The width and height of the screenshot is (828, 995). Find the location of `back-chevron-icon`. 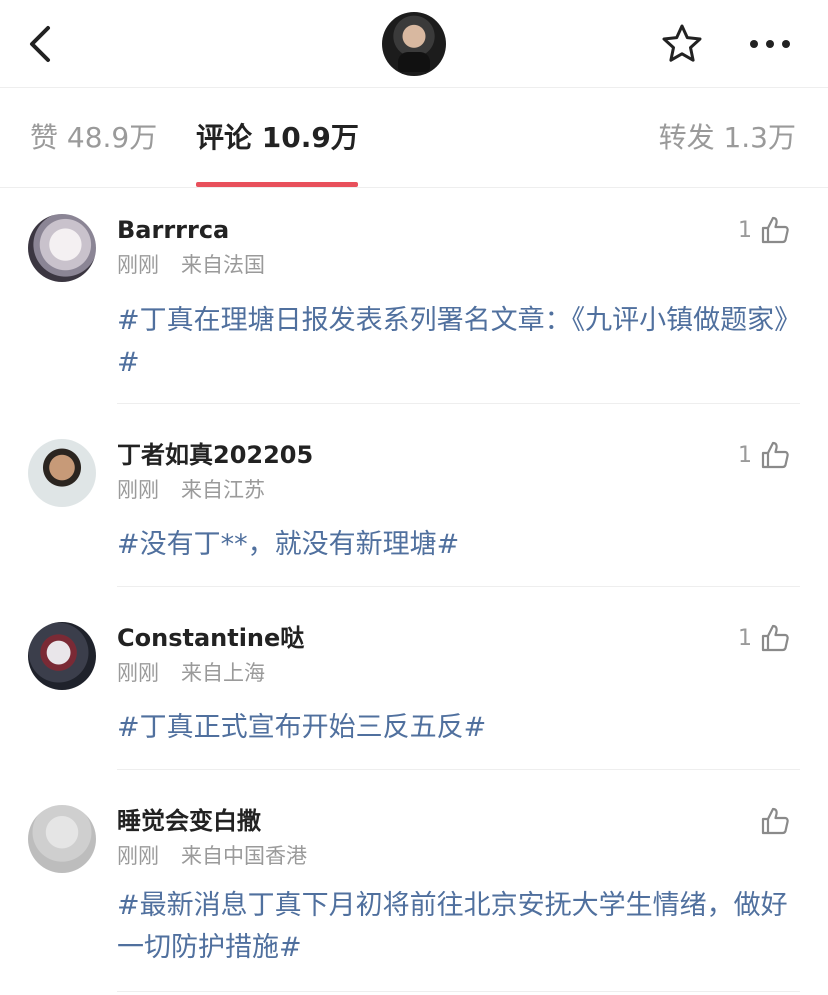

back-chevron-icon is located at coordinates (40, 44).